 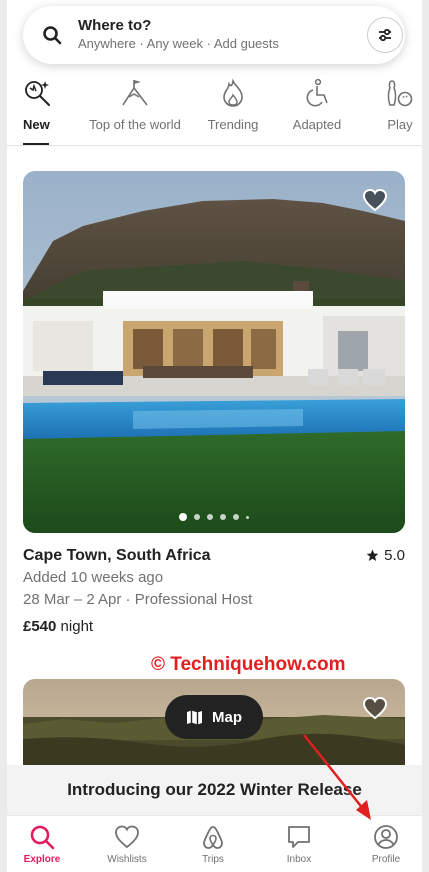 What do you see at coordinates (58, 626) in the screenshot?
I see `listing-price: £540 night` at bounding box center [58, 626].